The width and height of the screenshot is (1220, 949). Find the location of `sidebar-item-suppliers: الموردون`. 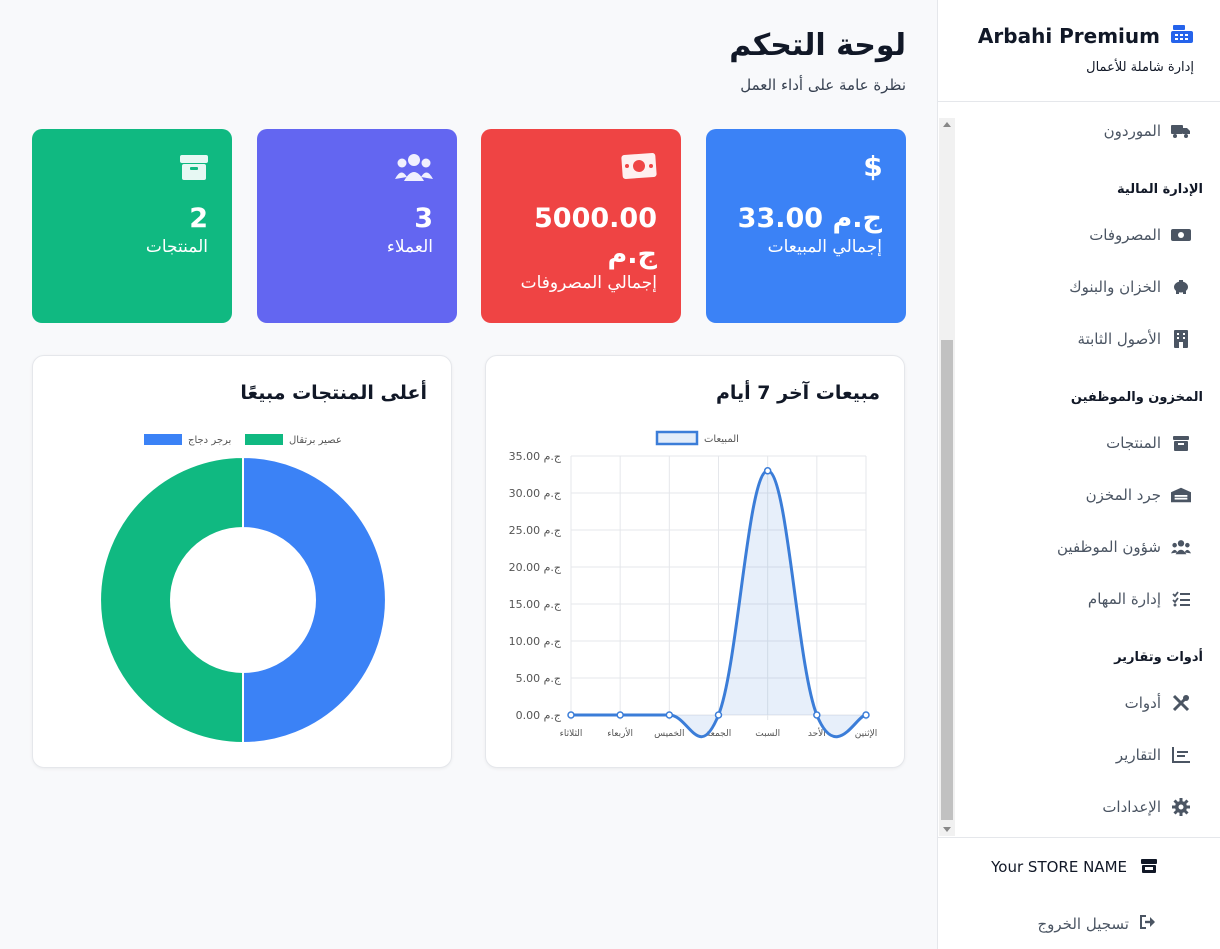

sidebar-item-suppliers: الموردون is located at coordinates (1146, 131).